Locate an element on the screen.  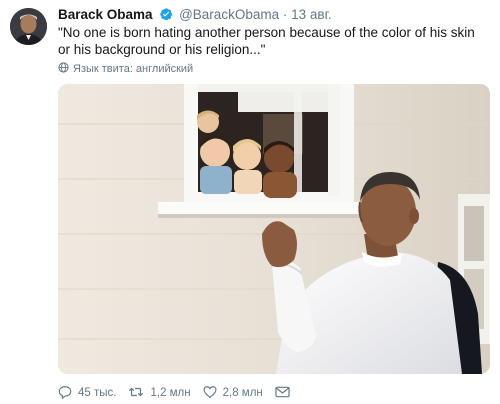
author-handle: @BarackObama is located at coordinates (229, 14).